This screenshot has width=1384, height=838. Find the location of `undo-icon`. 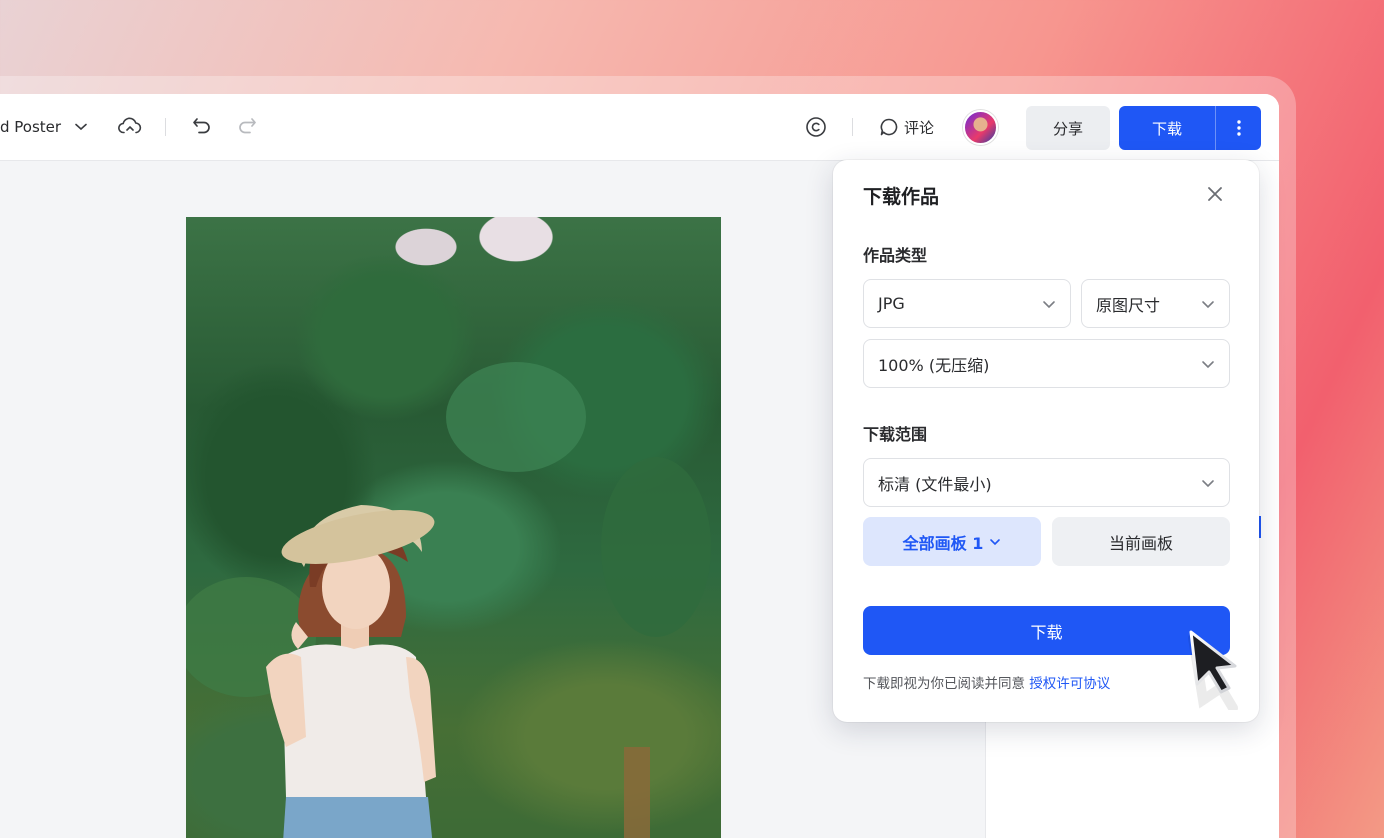

undo-icon is located at coordinates (202, 126).